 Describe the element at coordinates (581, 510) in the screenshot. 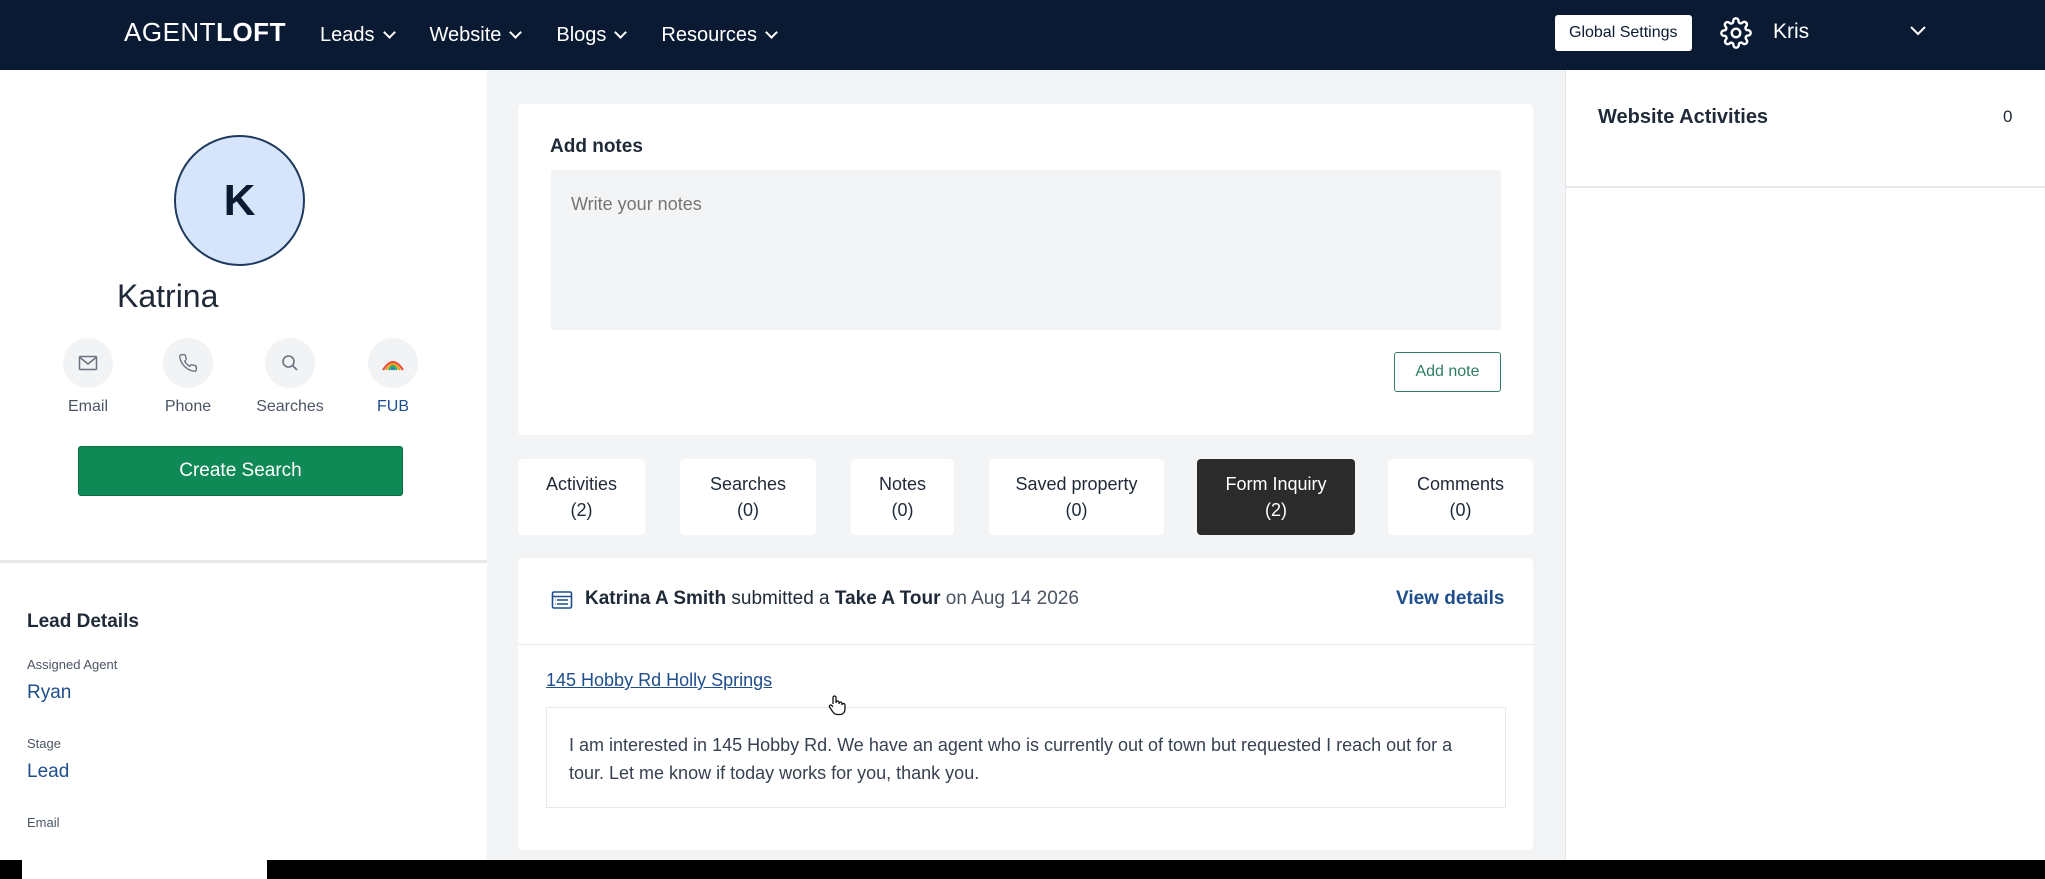

I see `tab-activities-count: (2)` at that location.